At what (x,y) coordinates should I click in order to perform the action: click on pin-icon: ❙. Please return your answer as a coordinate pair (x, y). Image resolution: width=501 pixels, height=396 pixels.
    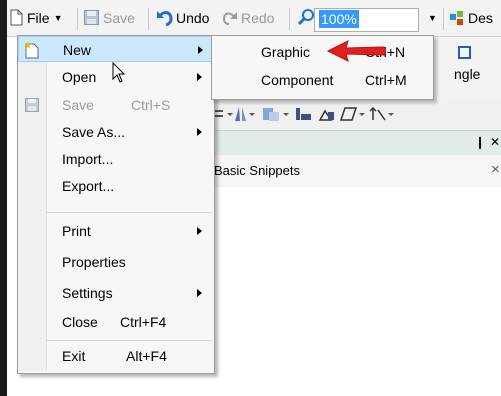
    Looking at the image, I should click on (480, 142).